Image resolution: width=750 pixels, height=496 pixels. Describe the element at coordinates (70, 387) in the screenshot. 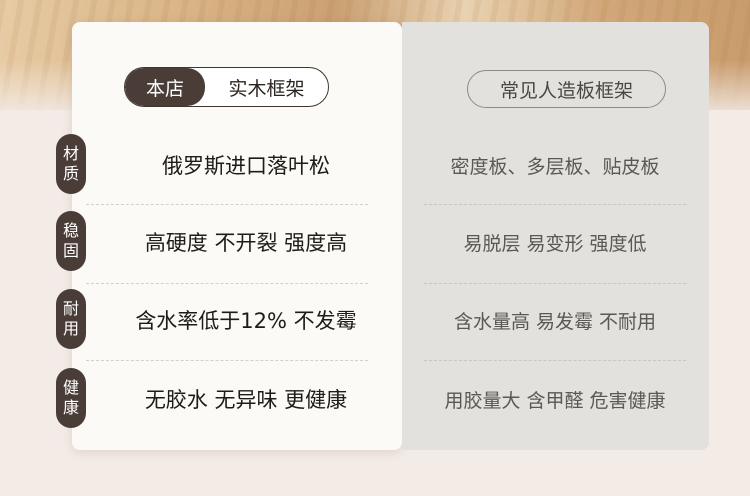

I see `category-char: 健` at that location.